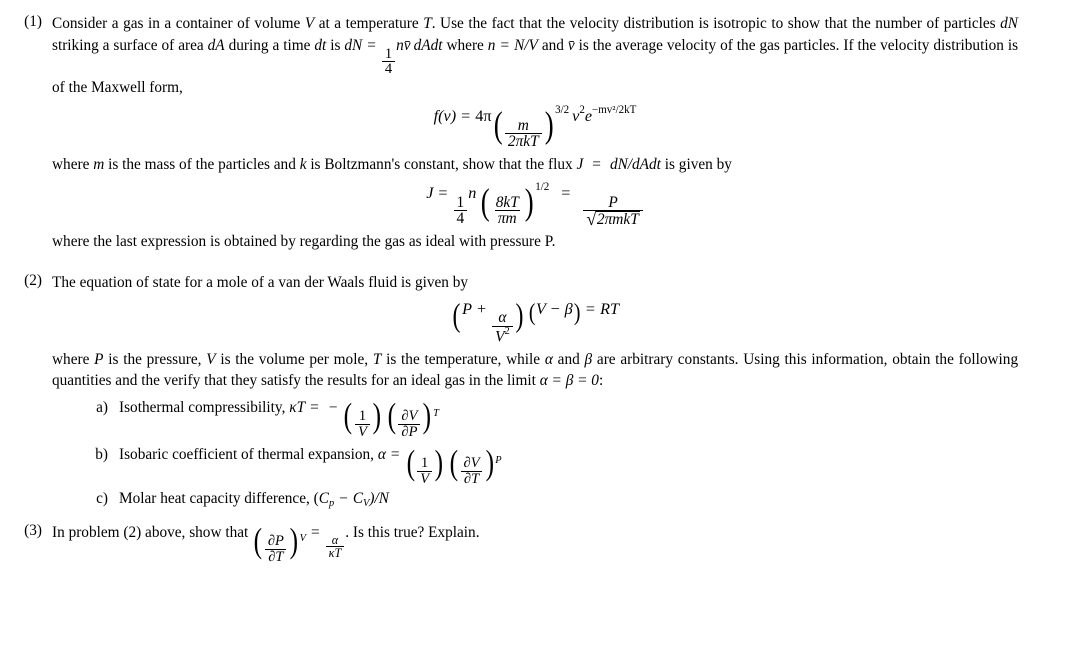  Describe the element at coordinates (400, 45) in the screenshot. I see `eq-dn-n: n` at that location.